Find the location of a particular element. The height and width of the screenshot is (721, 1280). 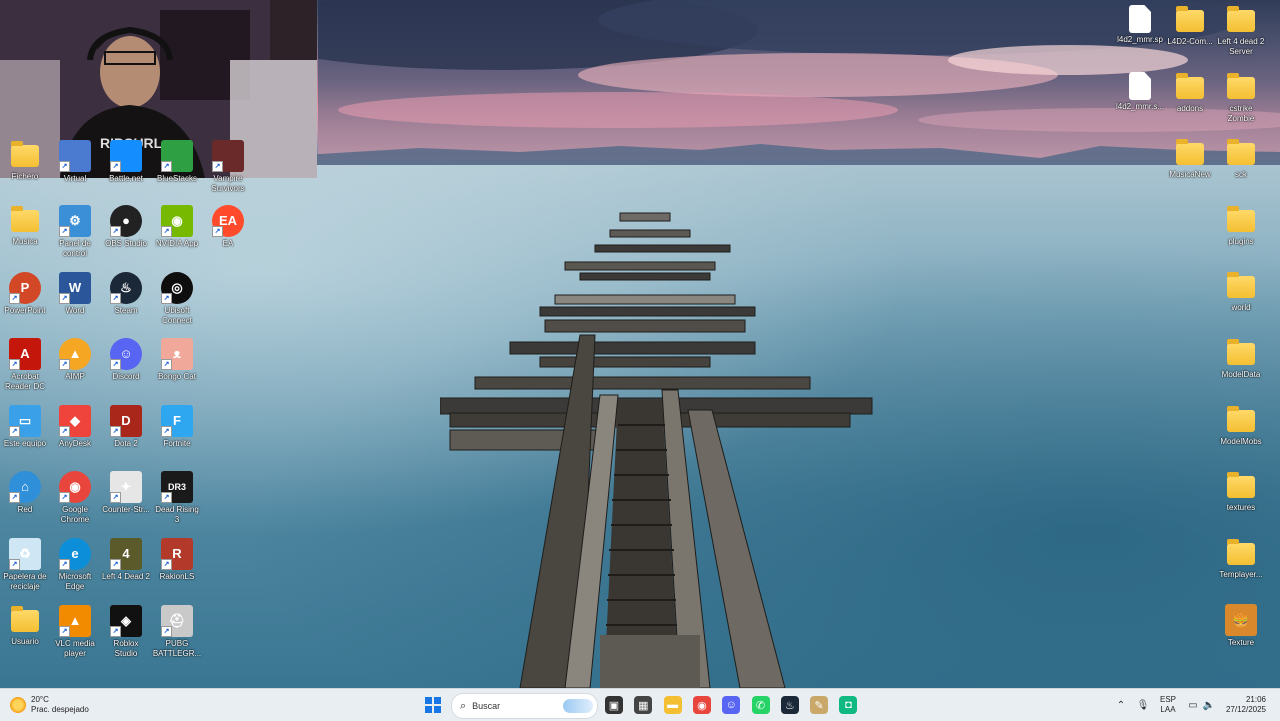

discord-icon: ☺ ↗ Discord is located at coordinates (126, 360).